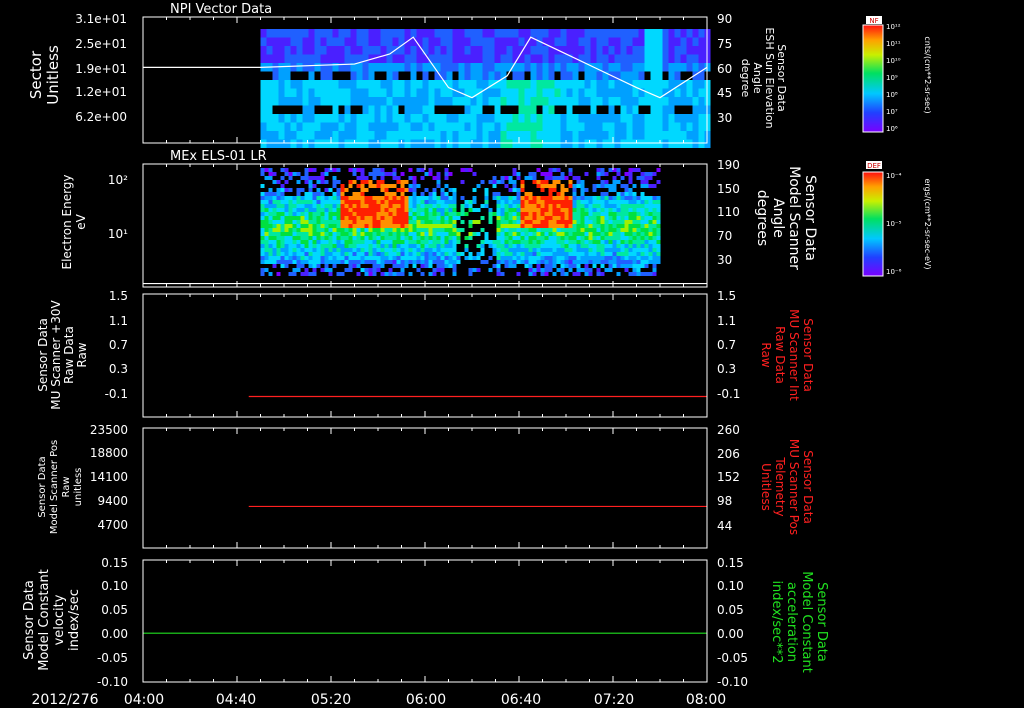  Describe the element at coordinates (927, 223) in the screenshot. I see `colorbar-unit: ergs/(cm**2-sr-sec-eV)` at that location.